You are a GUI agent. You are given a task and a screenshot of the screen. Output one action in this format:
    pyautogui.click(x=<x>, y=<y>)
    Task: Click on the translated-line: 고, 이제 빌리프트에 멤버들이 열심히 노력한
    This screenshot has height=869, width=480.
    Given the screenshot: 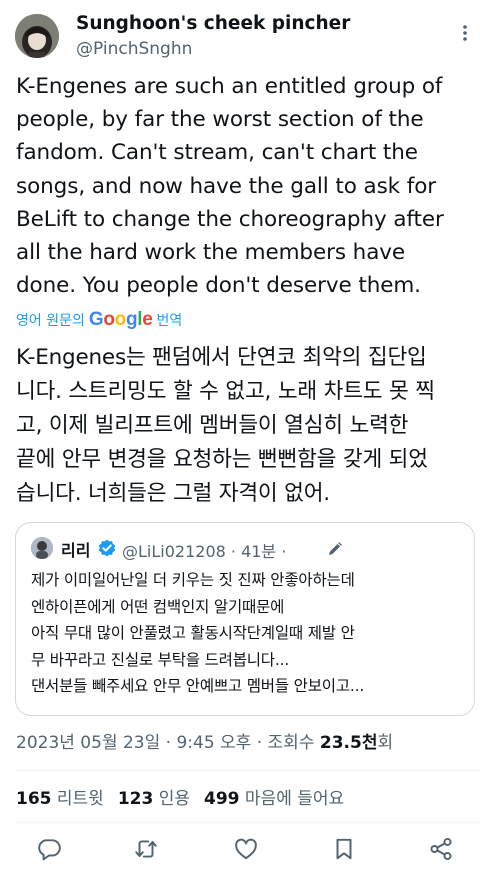 What is the action you would take?
    pyautogui.click(x=212, y=425)
    